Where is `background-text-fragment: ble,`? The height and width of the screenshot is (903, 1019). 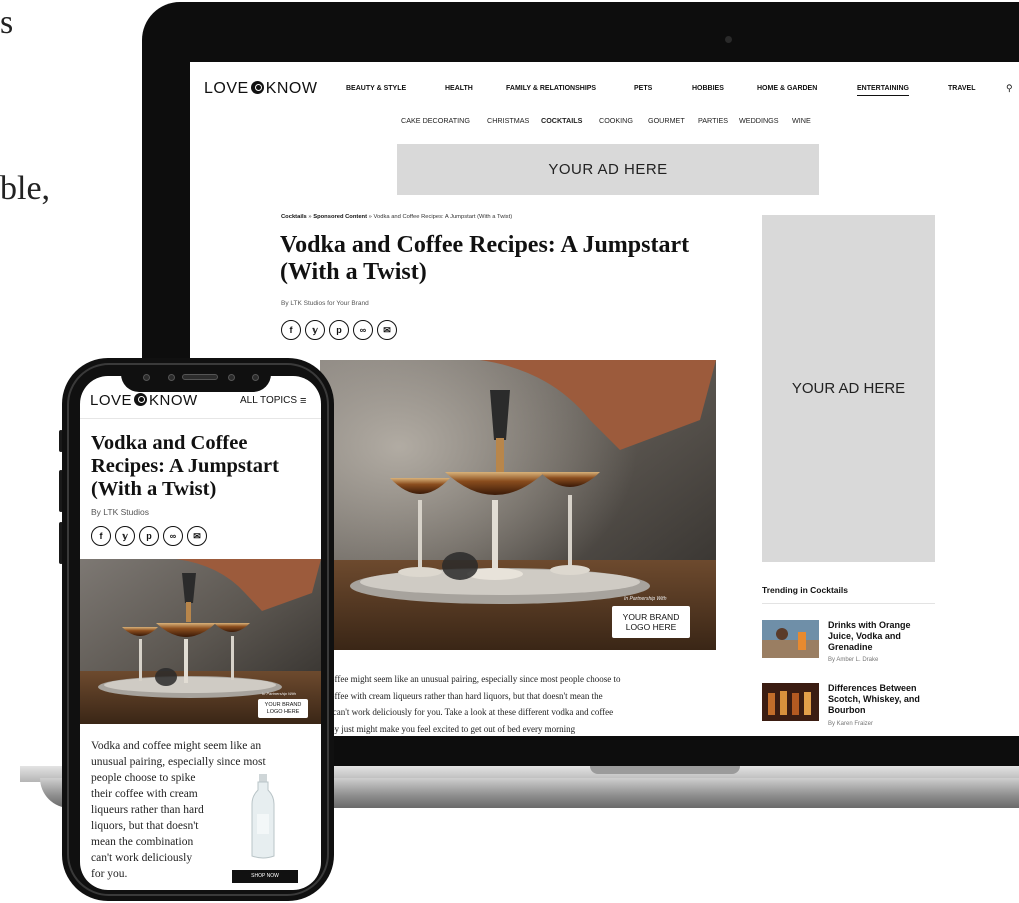
background-text-fragment: ble, is located at coordinates (25, 188).